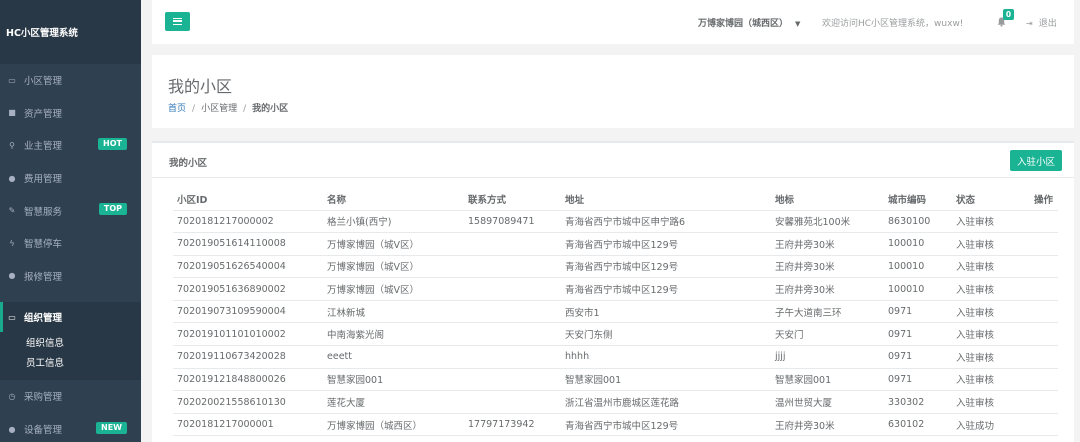  I want to click on table-cell: hhhh, so click(666, 357).